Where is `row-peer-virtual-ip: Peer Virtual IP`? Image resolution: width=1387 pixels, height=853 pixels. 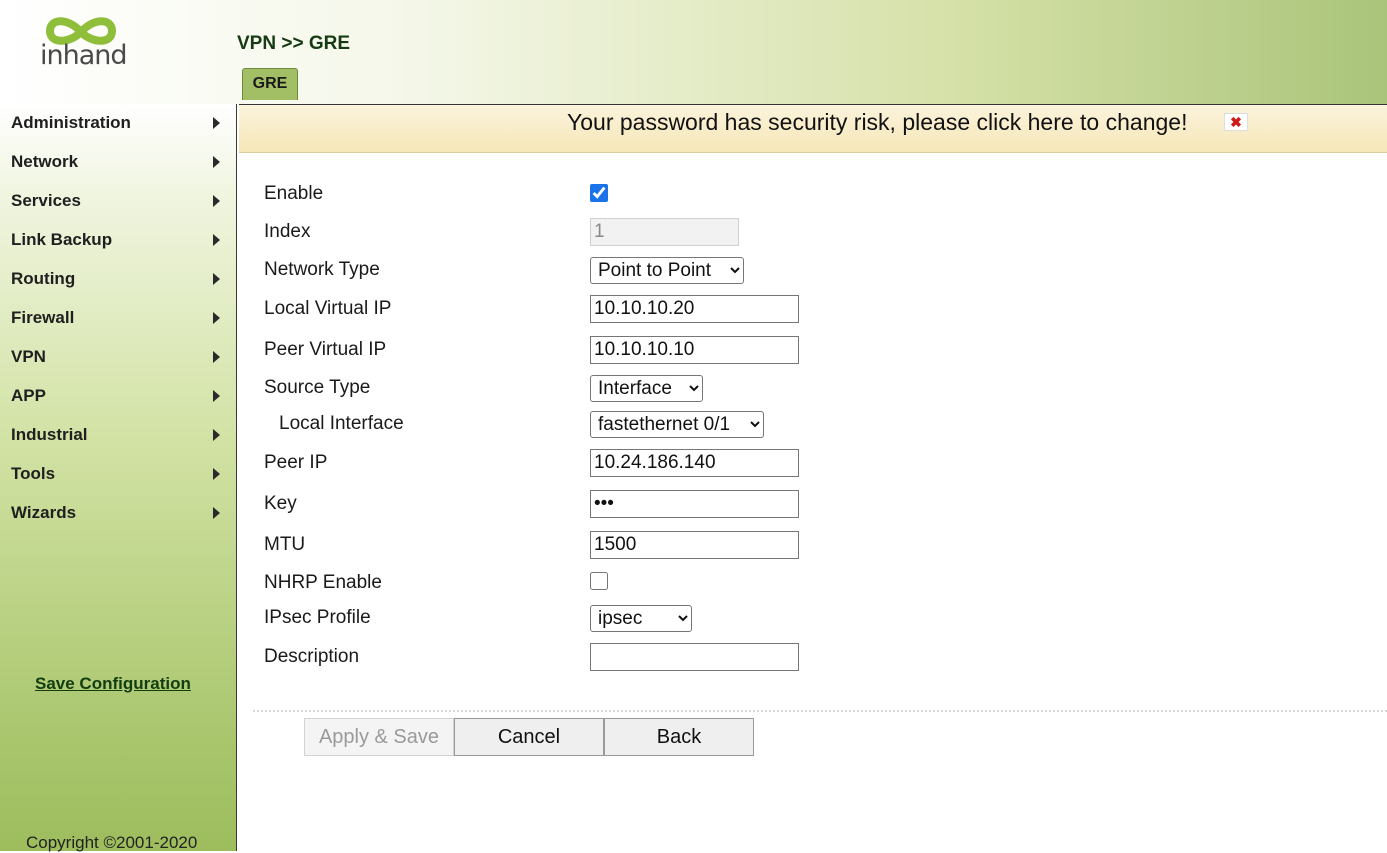
row-peer-virtual-ip: Peer Virtual IP is located at coordinates (693, 351).